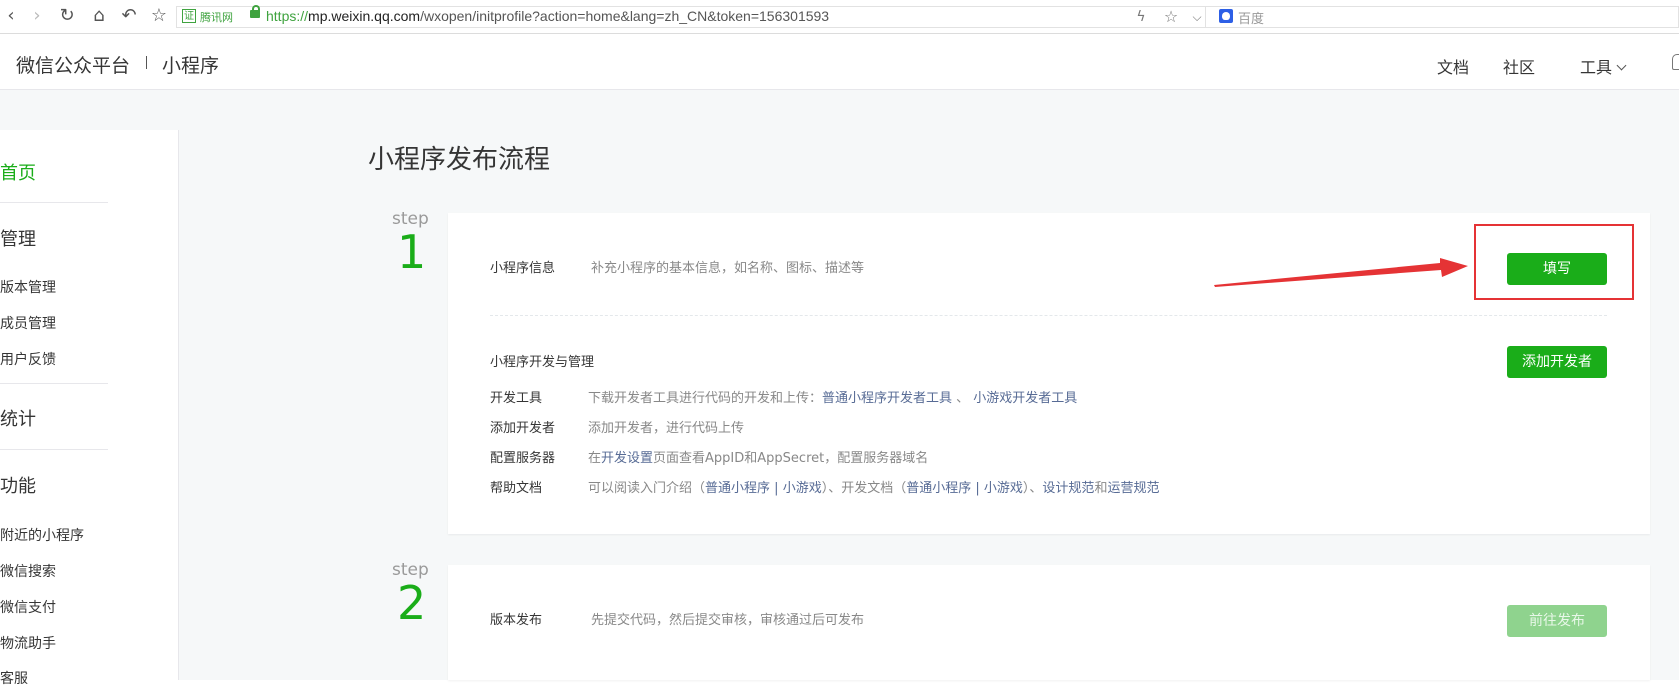 Image resolution: width=1679 pixels, height=688 pixels. Describe the element at coordinates (776, 488) in the screenshot. I see `help-bar-1: |` at that location.